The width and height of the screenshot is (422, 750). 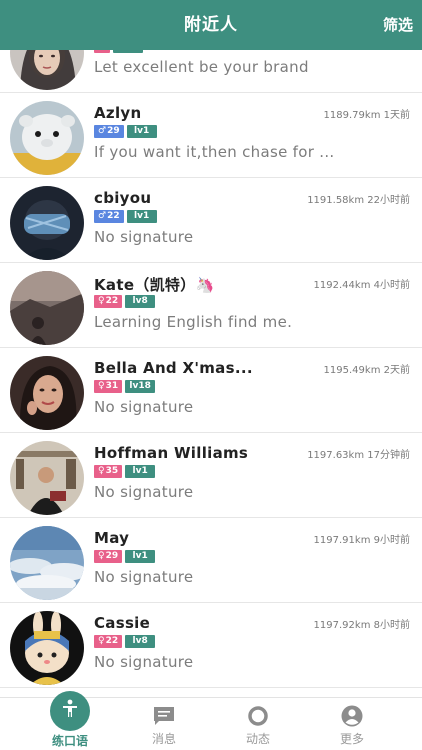 I want to click on last-active: 22小时前, so click(x=388, y=200).